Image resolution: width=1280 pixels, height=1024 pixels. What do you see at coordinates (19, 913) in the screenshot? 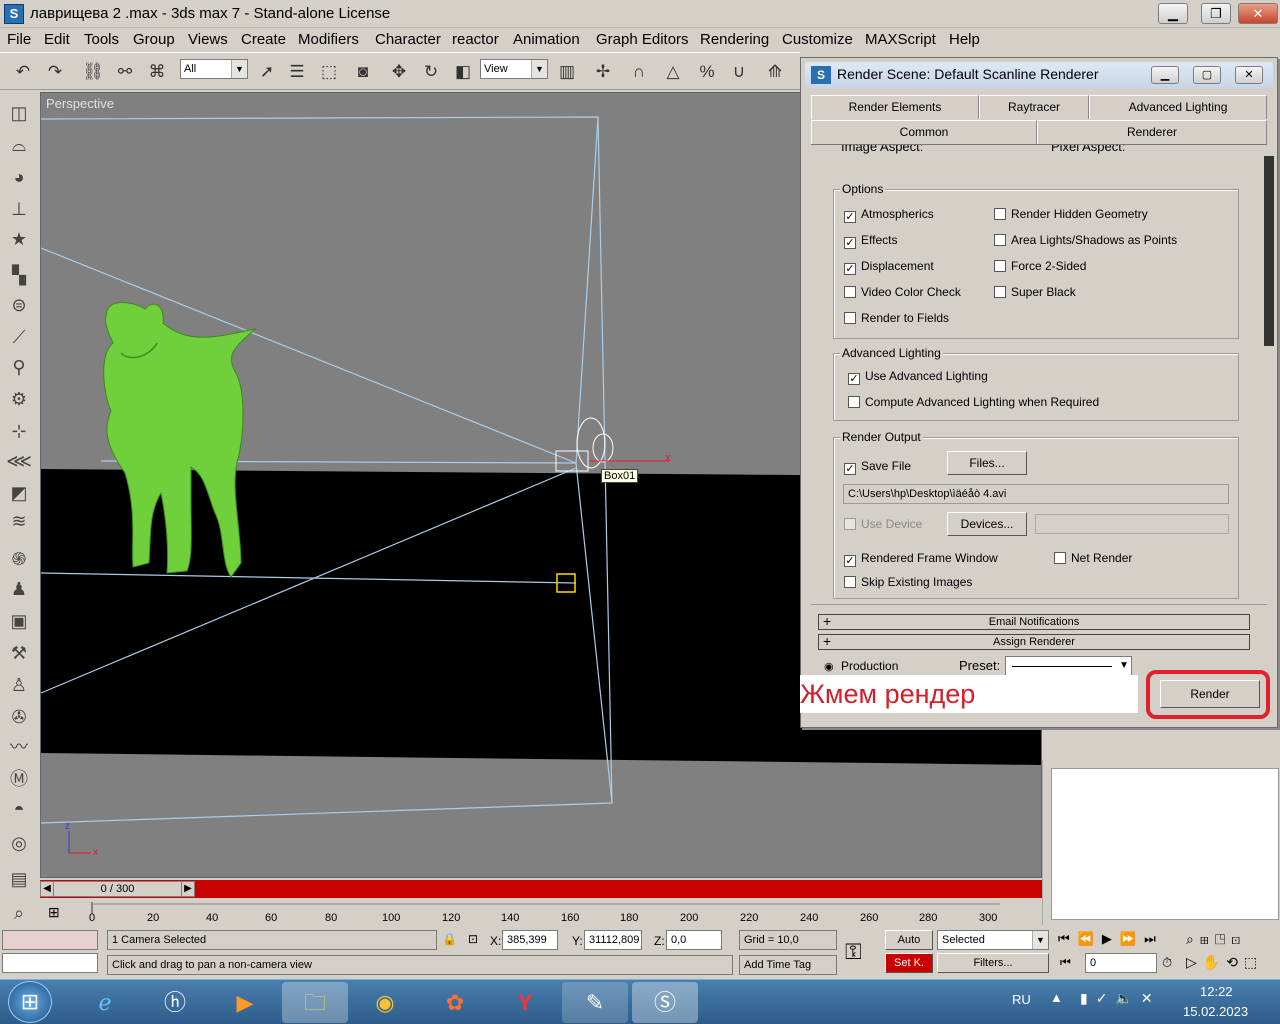
I see `zoom-icon: ⌕` at bounding box center [19, 913].